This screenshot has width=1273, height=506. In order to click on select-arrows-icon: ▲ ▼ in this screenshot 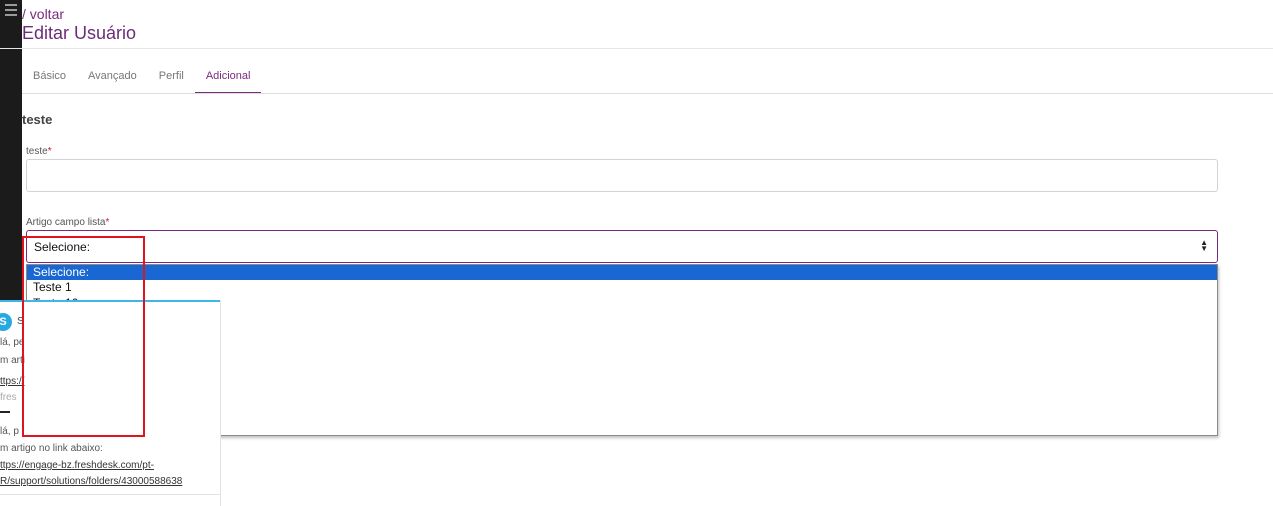, I will do `click(1204, 245)`.